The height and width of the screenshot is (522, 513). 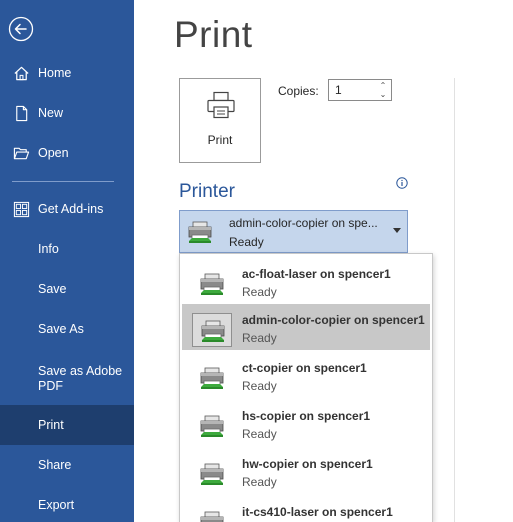 I want to click on printer-option-name: ct-copier on spencer1, so click(x=304, y=368).